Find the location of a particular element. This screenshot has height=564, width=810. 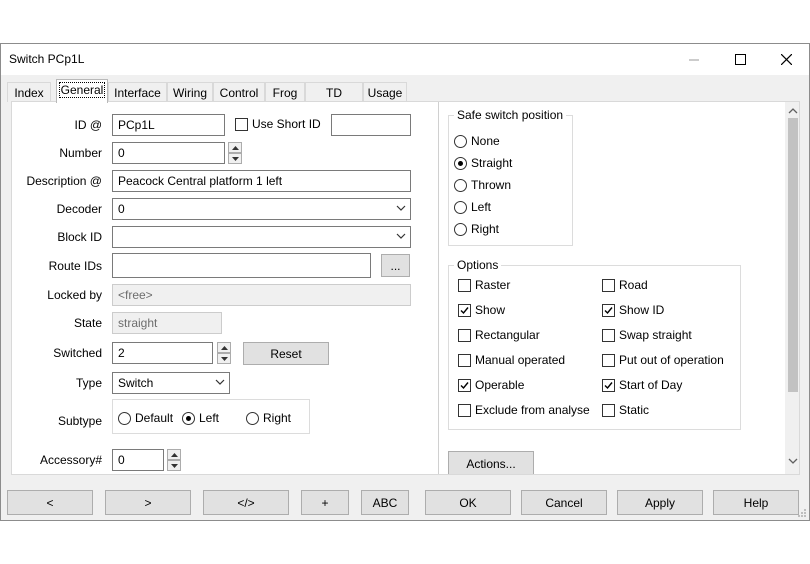

use-short-id-checkbox: Use Short ID is located at coordinates (278, 124).